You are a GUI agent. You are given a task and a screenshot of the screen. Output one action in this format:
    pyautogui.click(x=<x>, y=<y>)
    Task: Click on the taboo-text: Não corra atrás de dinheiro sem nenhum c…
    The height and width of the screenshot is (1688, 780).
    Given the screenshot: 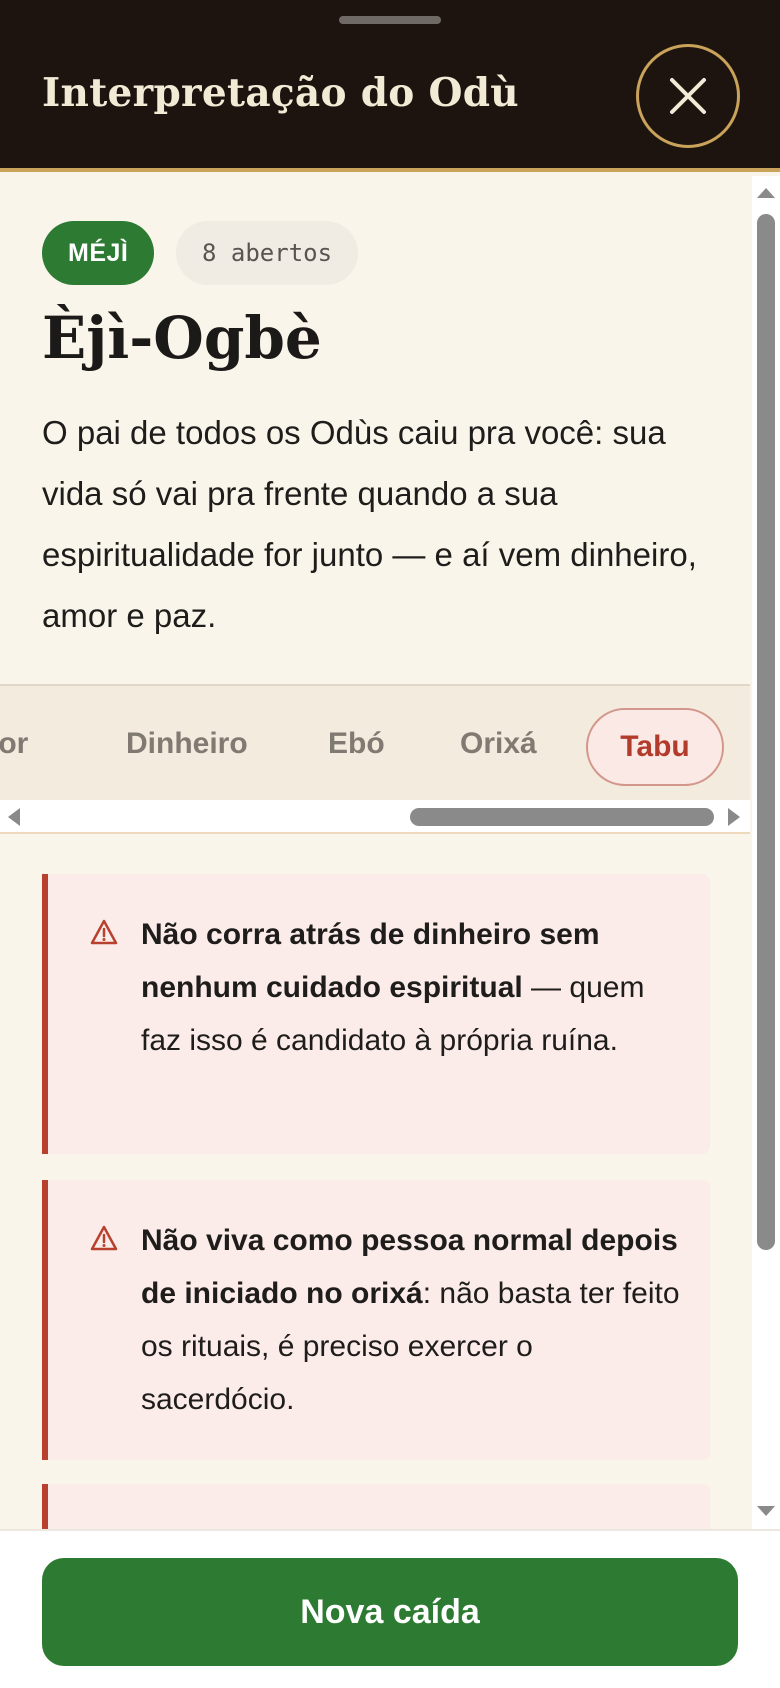 What is the action you would take?
    pyautogui.click(x=393, y=987)
    